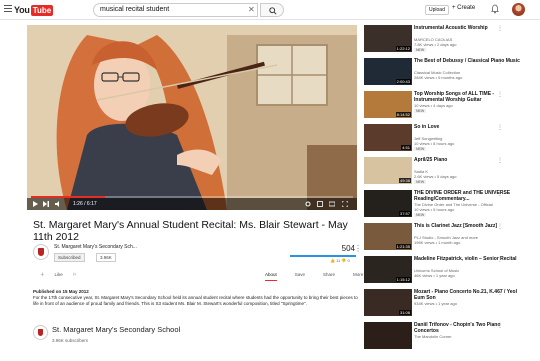 This screenshot has height=361, width=540. What do you see at coordinates (404, 180) in the screenshot?
I see `duration-badge: 49:38` at bounding box center [404, 180].